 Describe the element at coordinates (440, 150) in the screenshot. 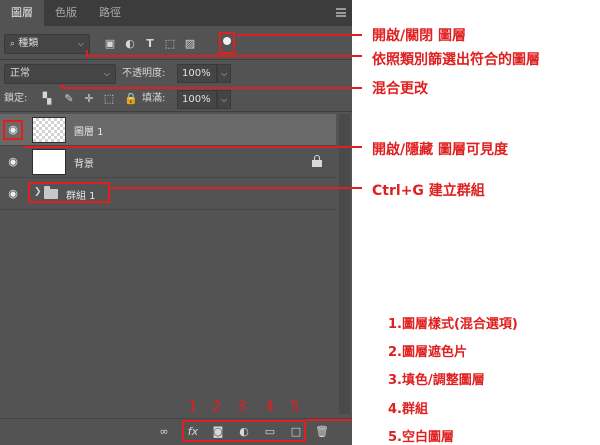

I see `annotation-visibility: 開啟/隱藏 圖層可見度` at that location.